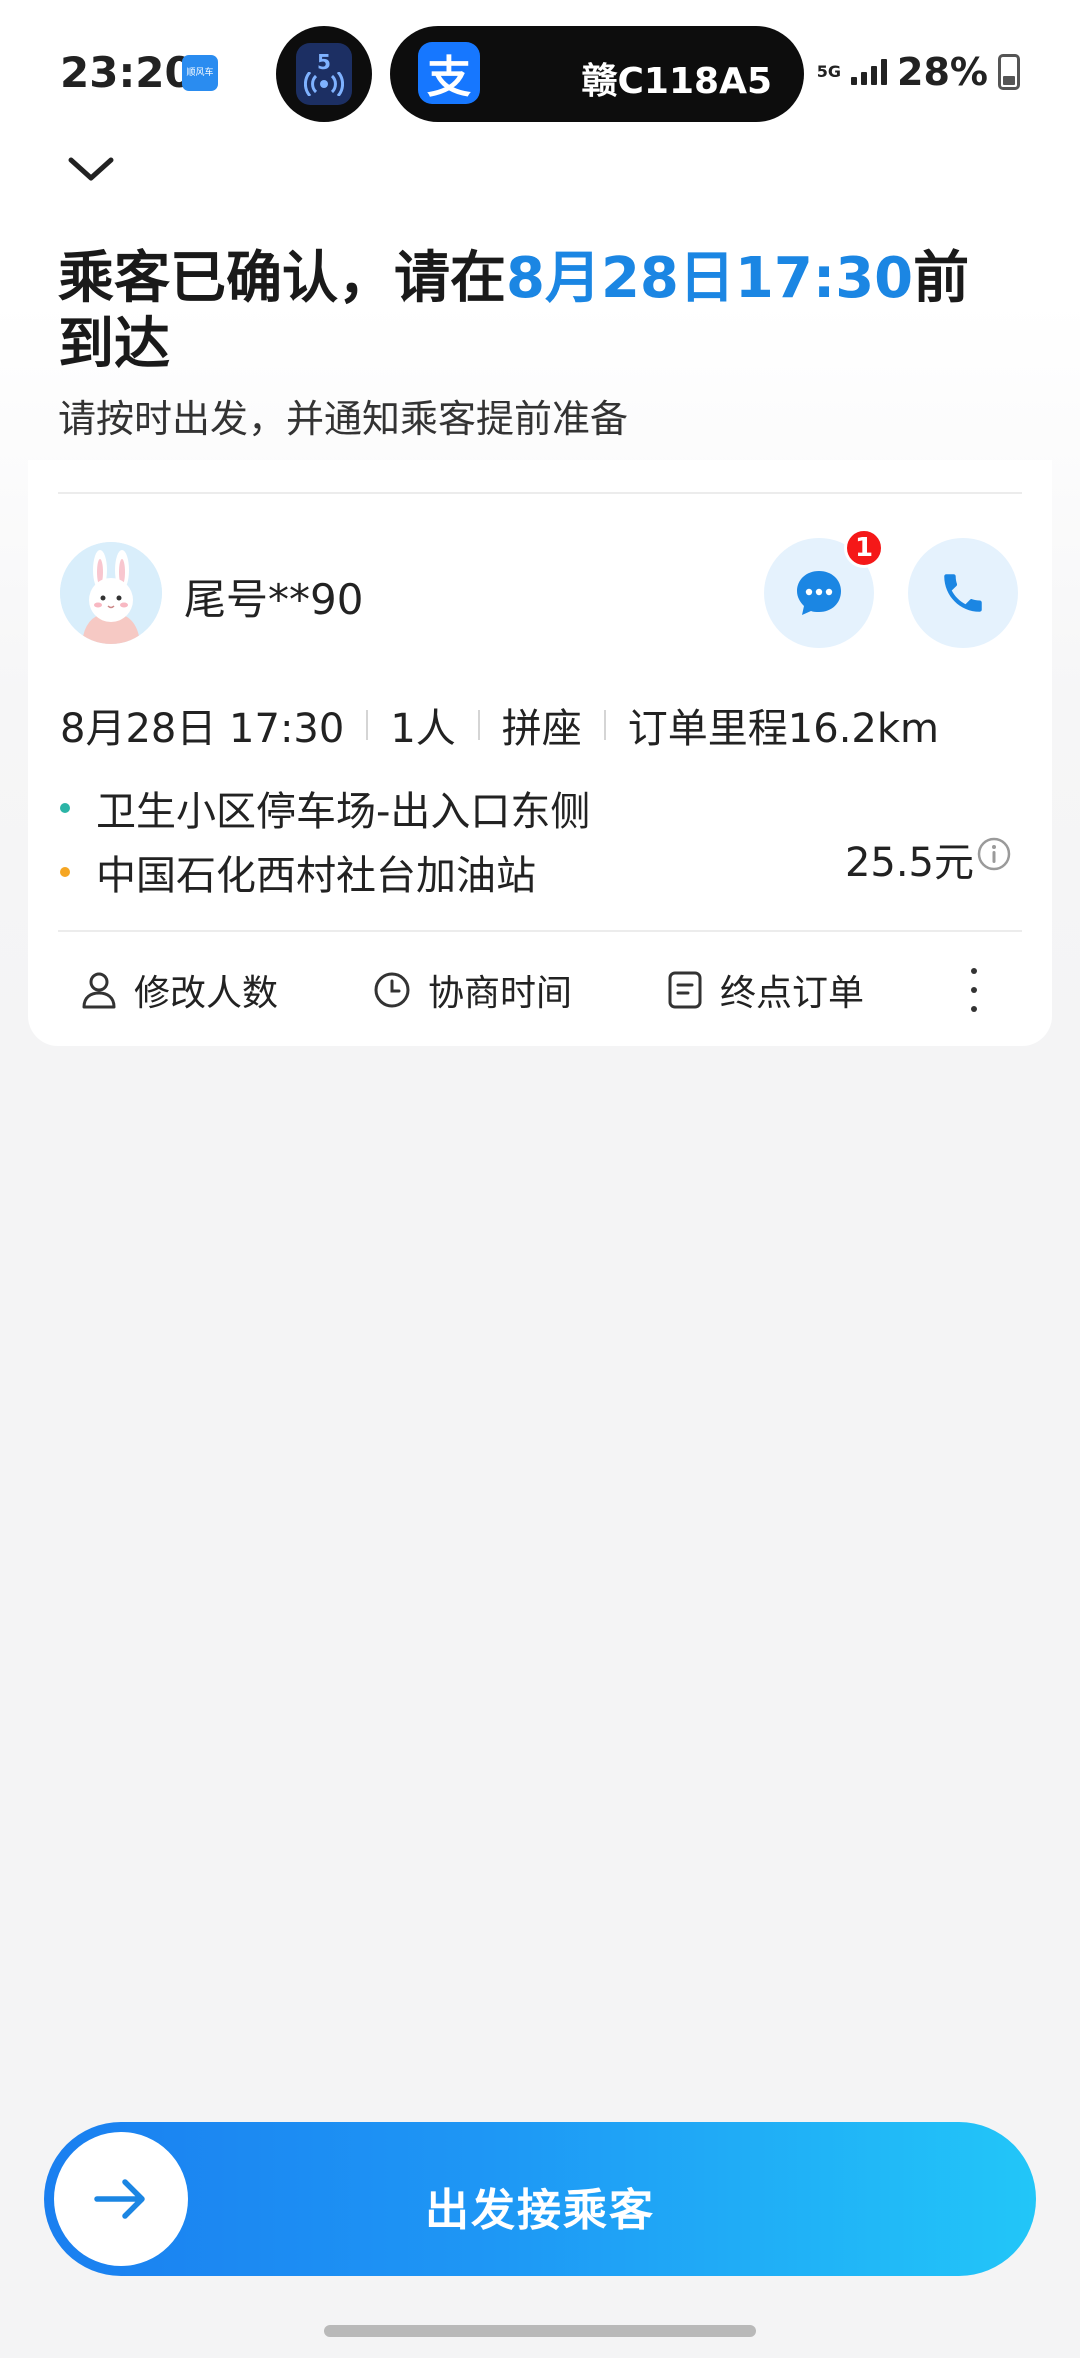  Describe the element at coordinates (99, 990) in the screenshot. I see `person-icon` at that location.